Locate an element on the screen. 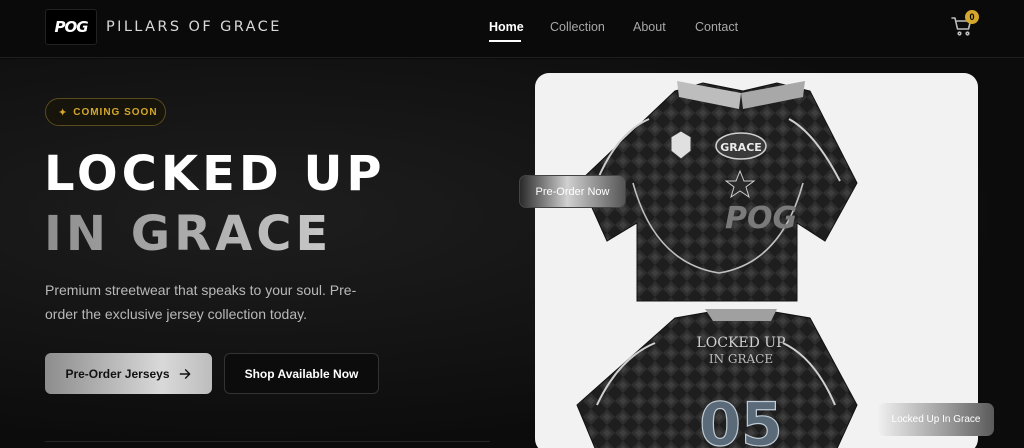  active-link-underline is located at coordinates (505, 41).